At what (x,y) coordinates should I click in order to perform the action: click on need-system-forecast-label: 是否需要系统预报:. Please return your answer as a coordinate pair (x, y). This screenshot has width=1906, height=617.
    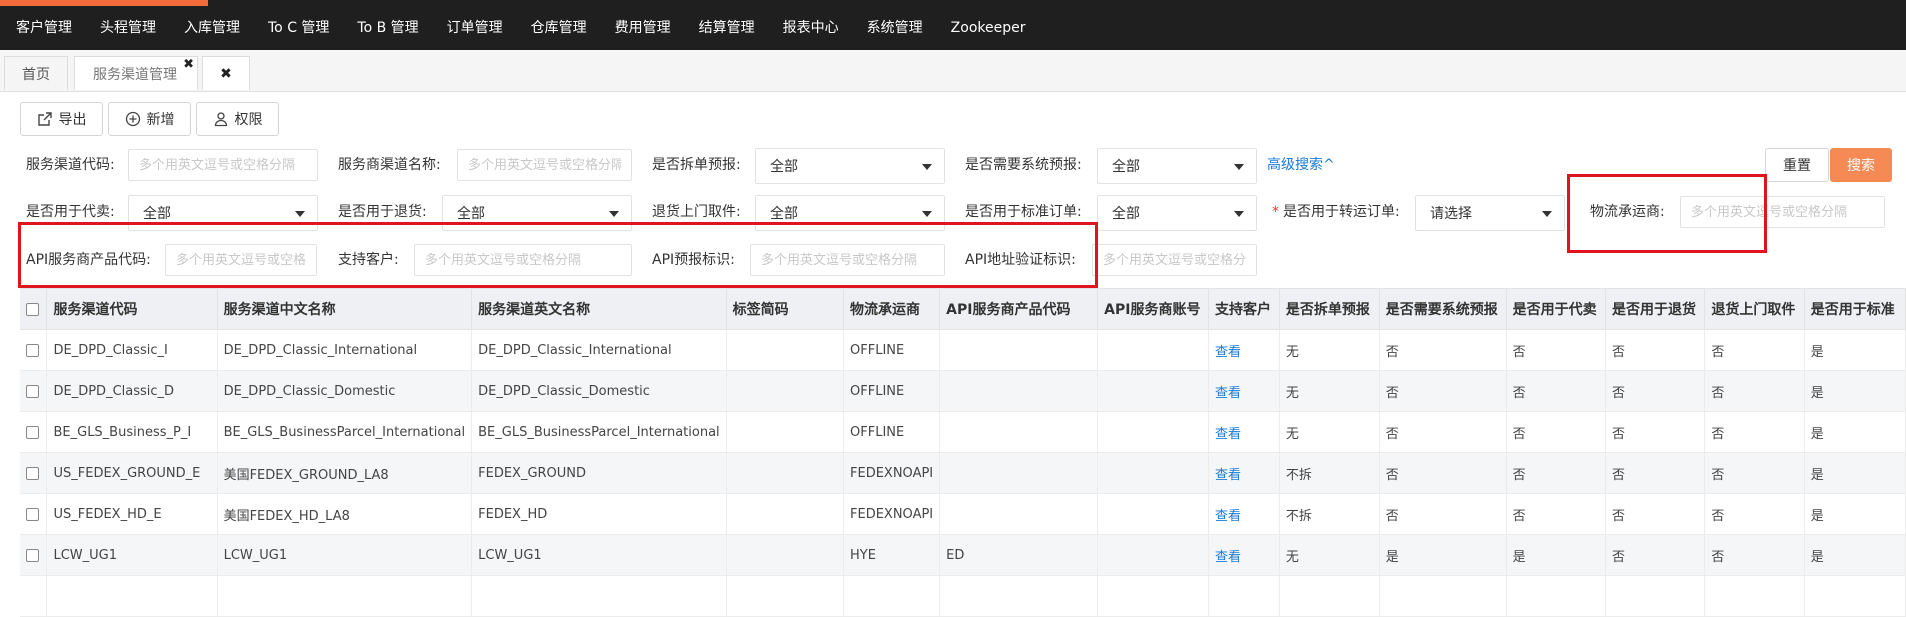
    Looking at the image, I should click on (1023, 165).